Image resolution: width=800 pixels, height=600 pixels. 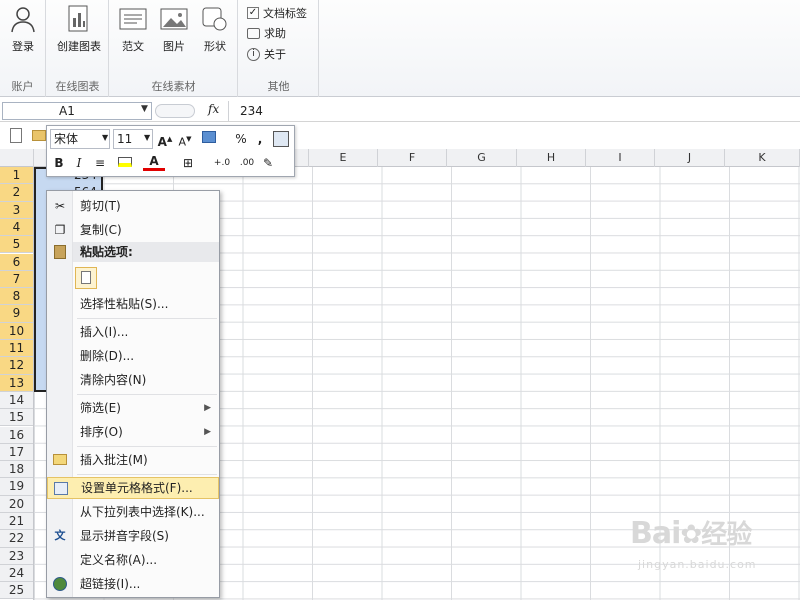 I want to click on row-header: 7, so click(x=16, y=279).